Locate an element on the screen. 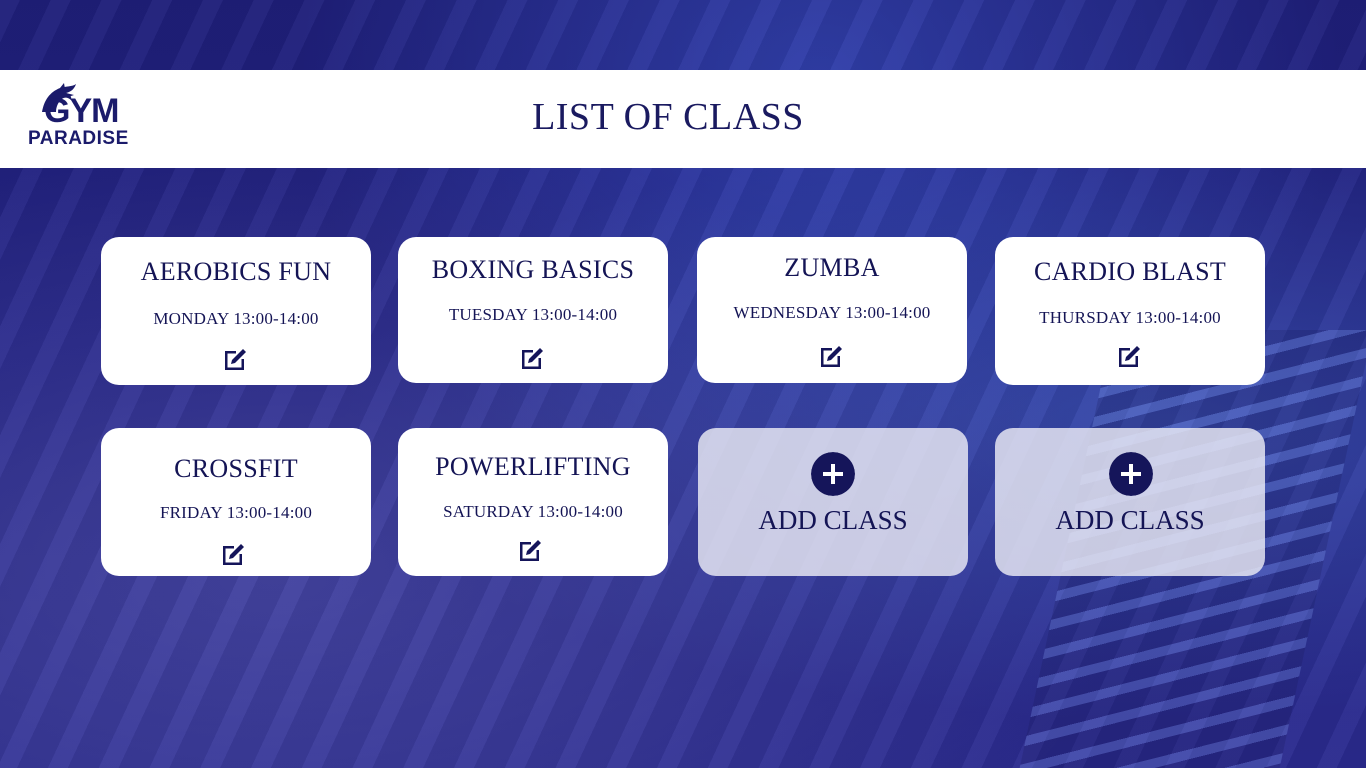  class-name: AEROBICS FUN is located at coordinates (236, 271).